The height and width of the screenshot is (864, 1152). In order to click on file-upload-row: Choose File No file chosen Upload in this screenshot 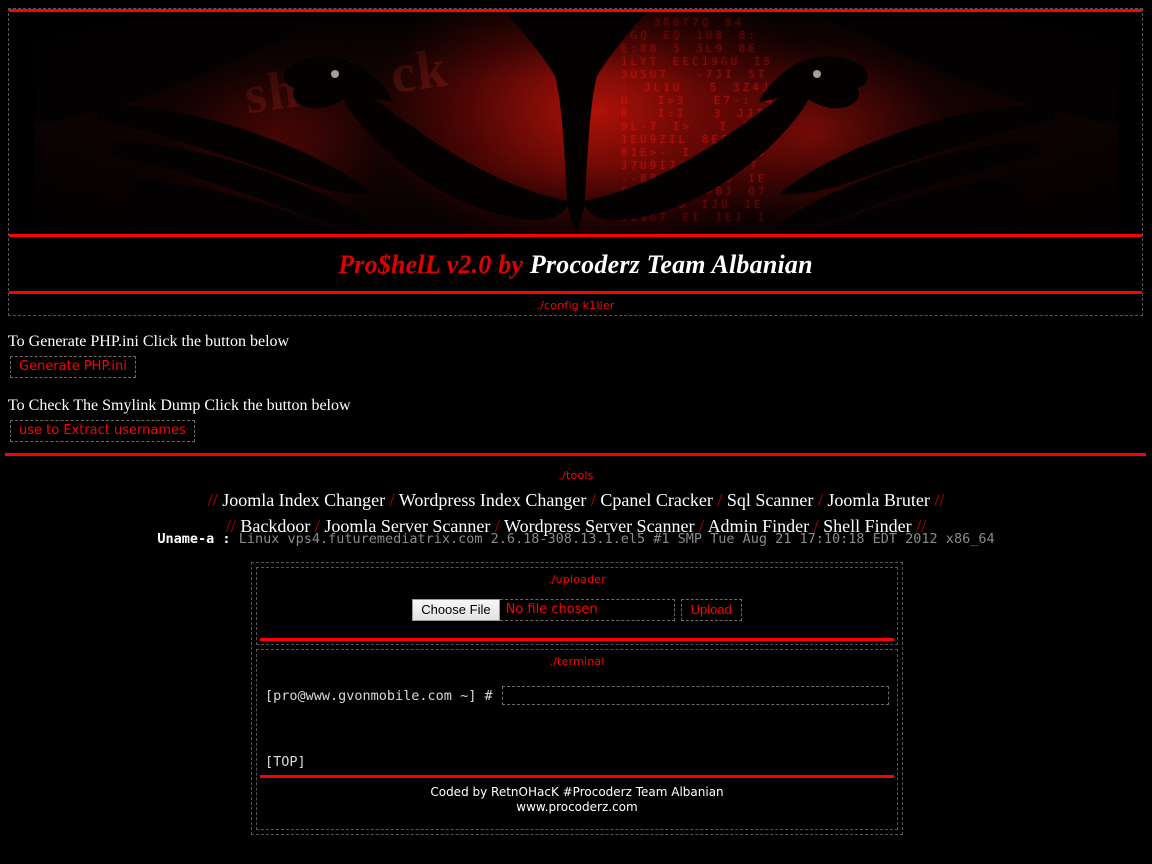, I will do `click(577, 610)`.